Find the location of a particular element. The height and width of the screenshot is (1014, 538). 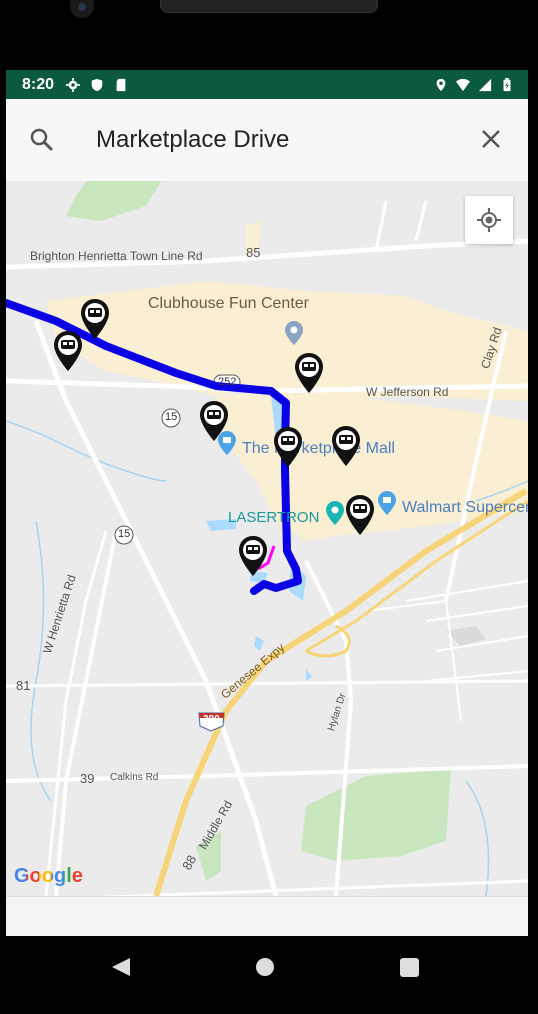

battery-icon is located at coordinates (507, 84).